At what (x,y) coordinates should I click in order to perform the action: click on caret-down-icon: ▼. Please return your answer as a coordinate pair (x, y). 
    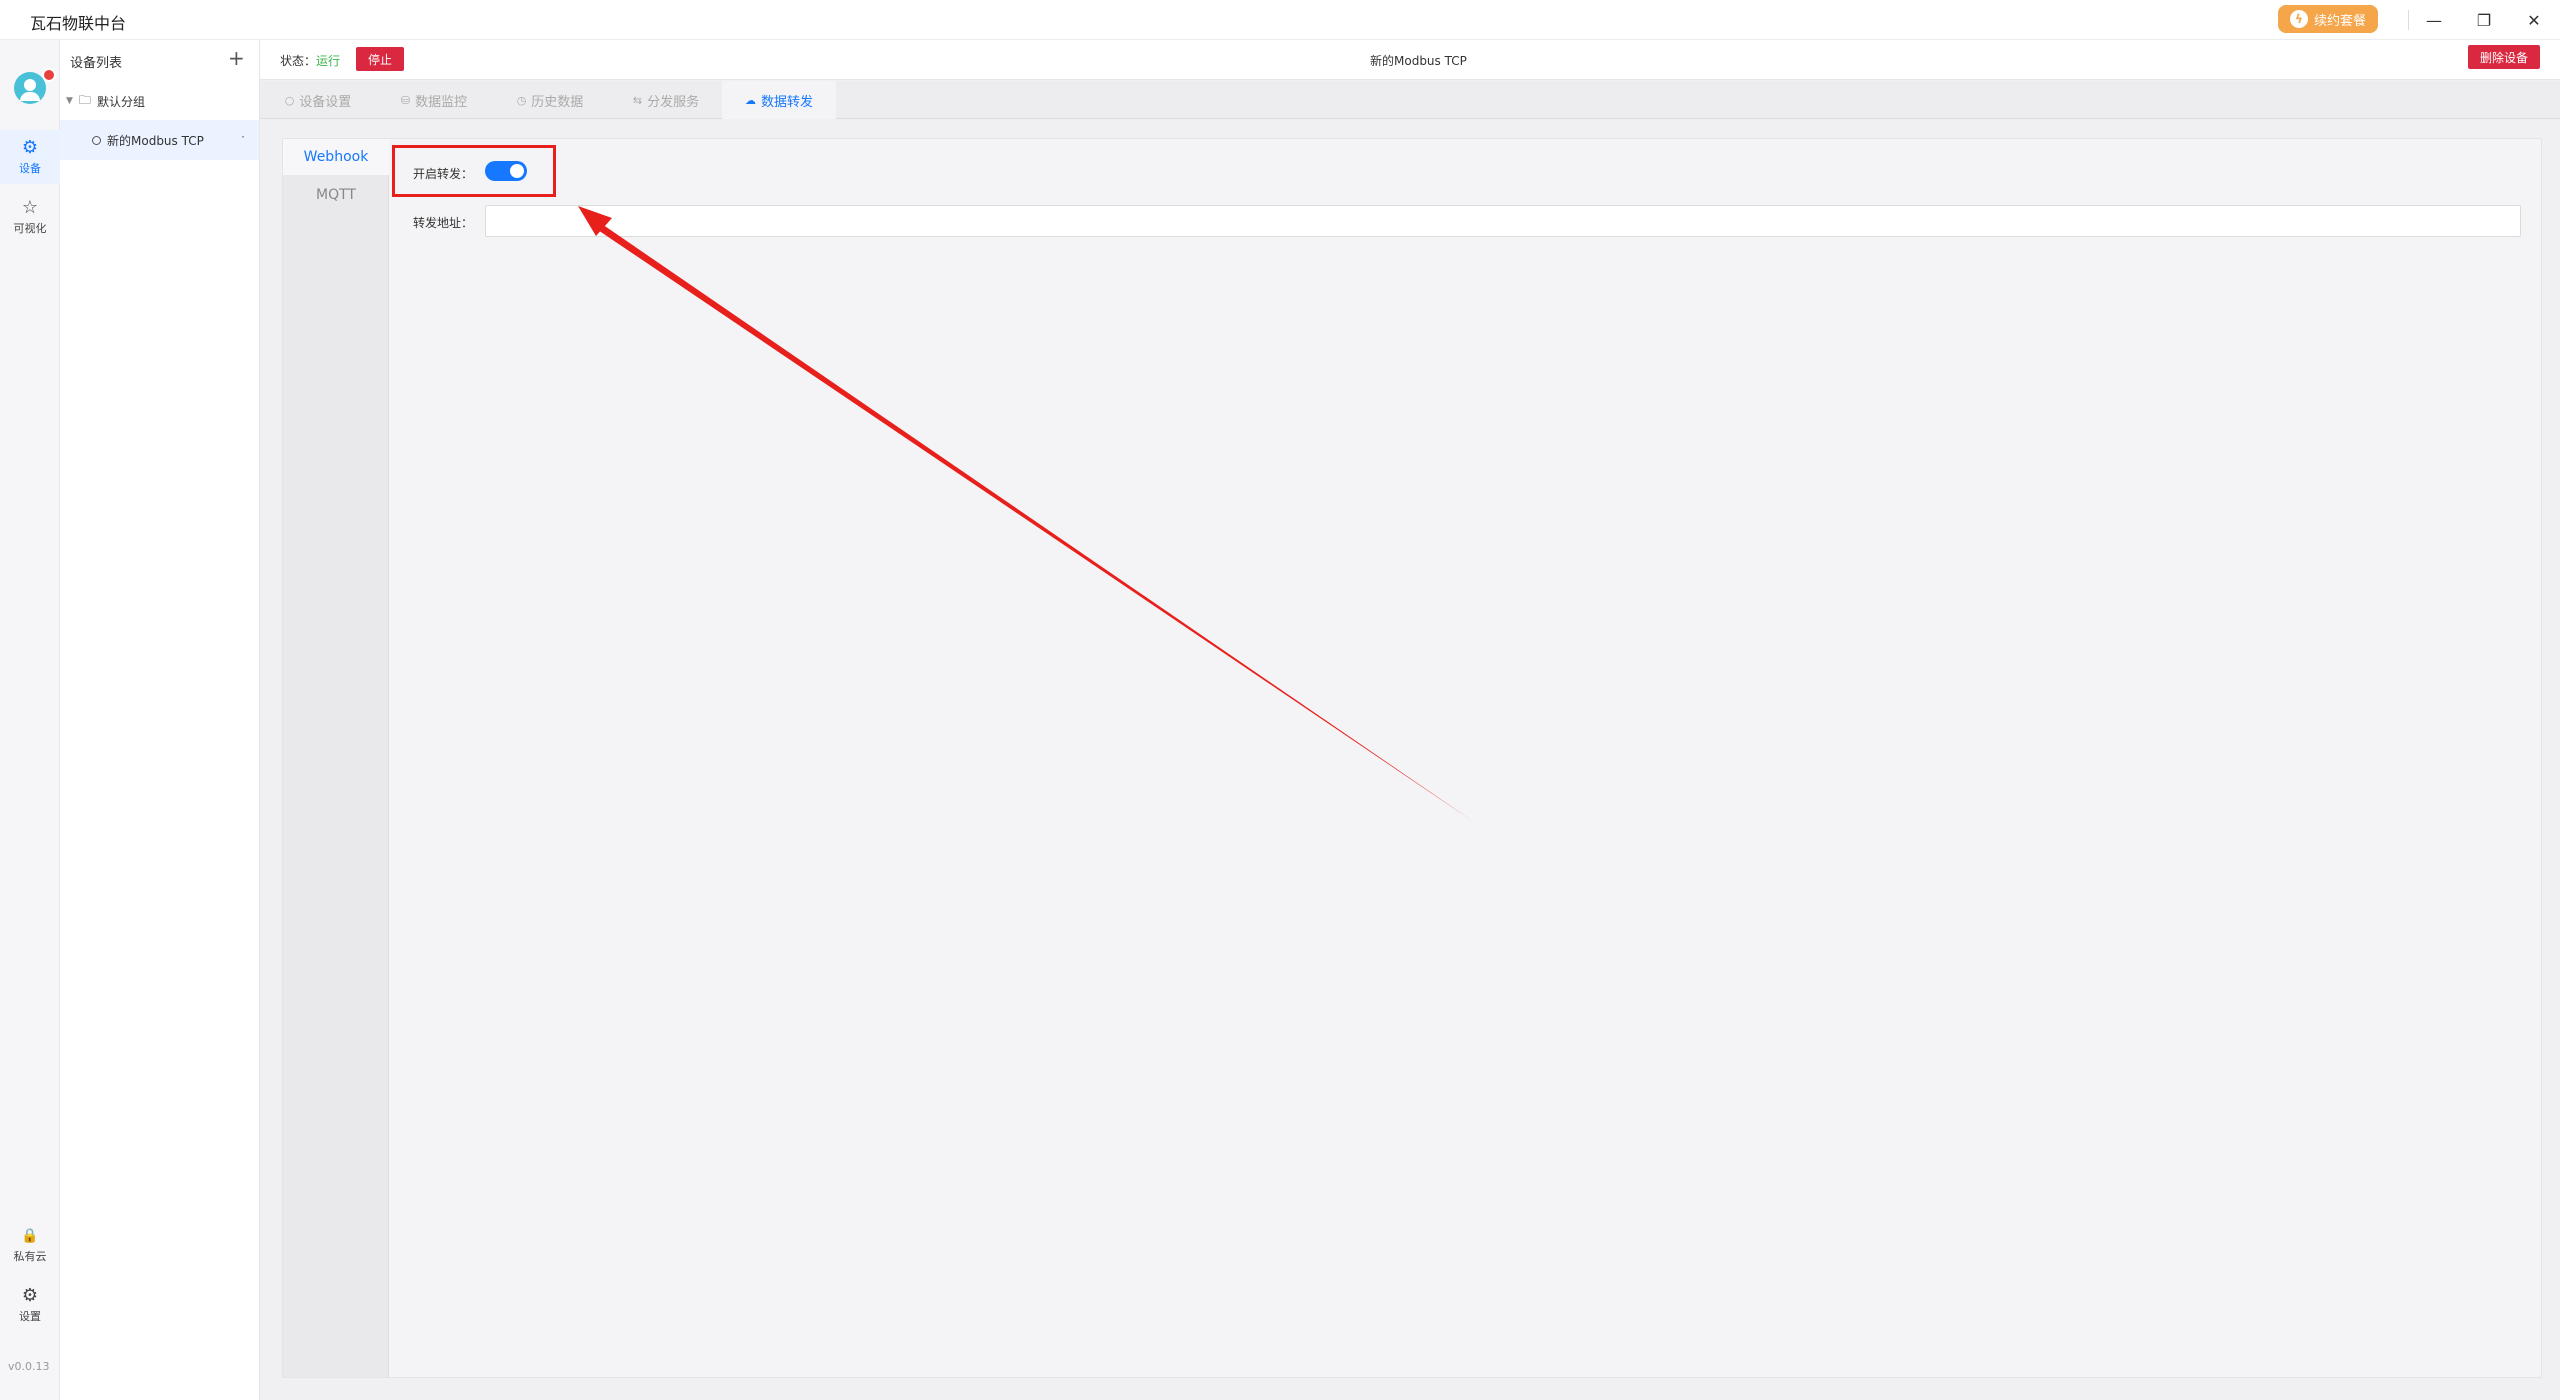
    Looking at the image, I should click on (69, 101).